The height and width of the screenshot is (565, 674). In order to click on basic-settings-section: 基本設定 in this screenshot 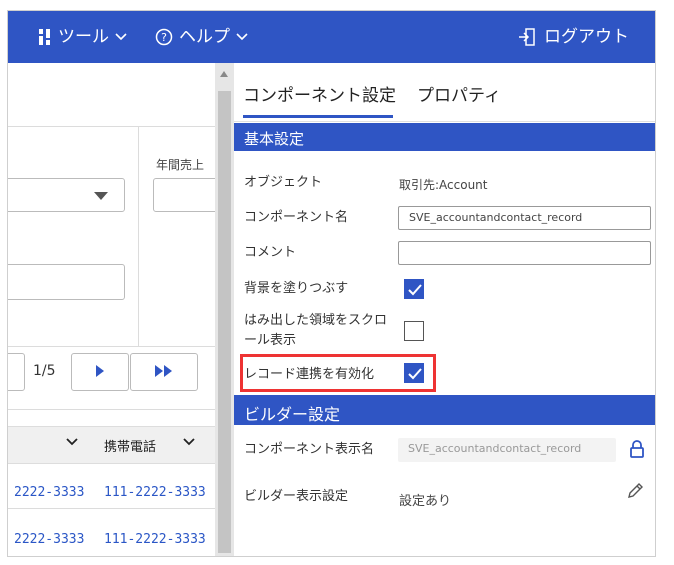, I will do `click(444, 137)`.